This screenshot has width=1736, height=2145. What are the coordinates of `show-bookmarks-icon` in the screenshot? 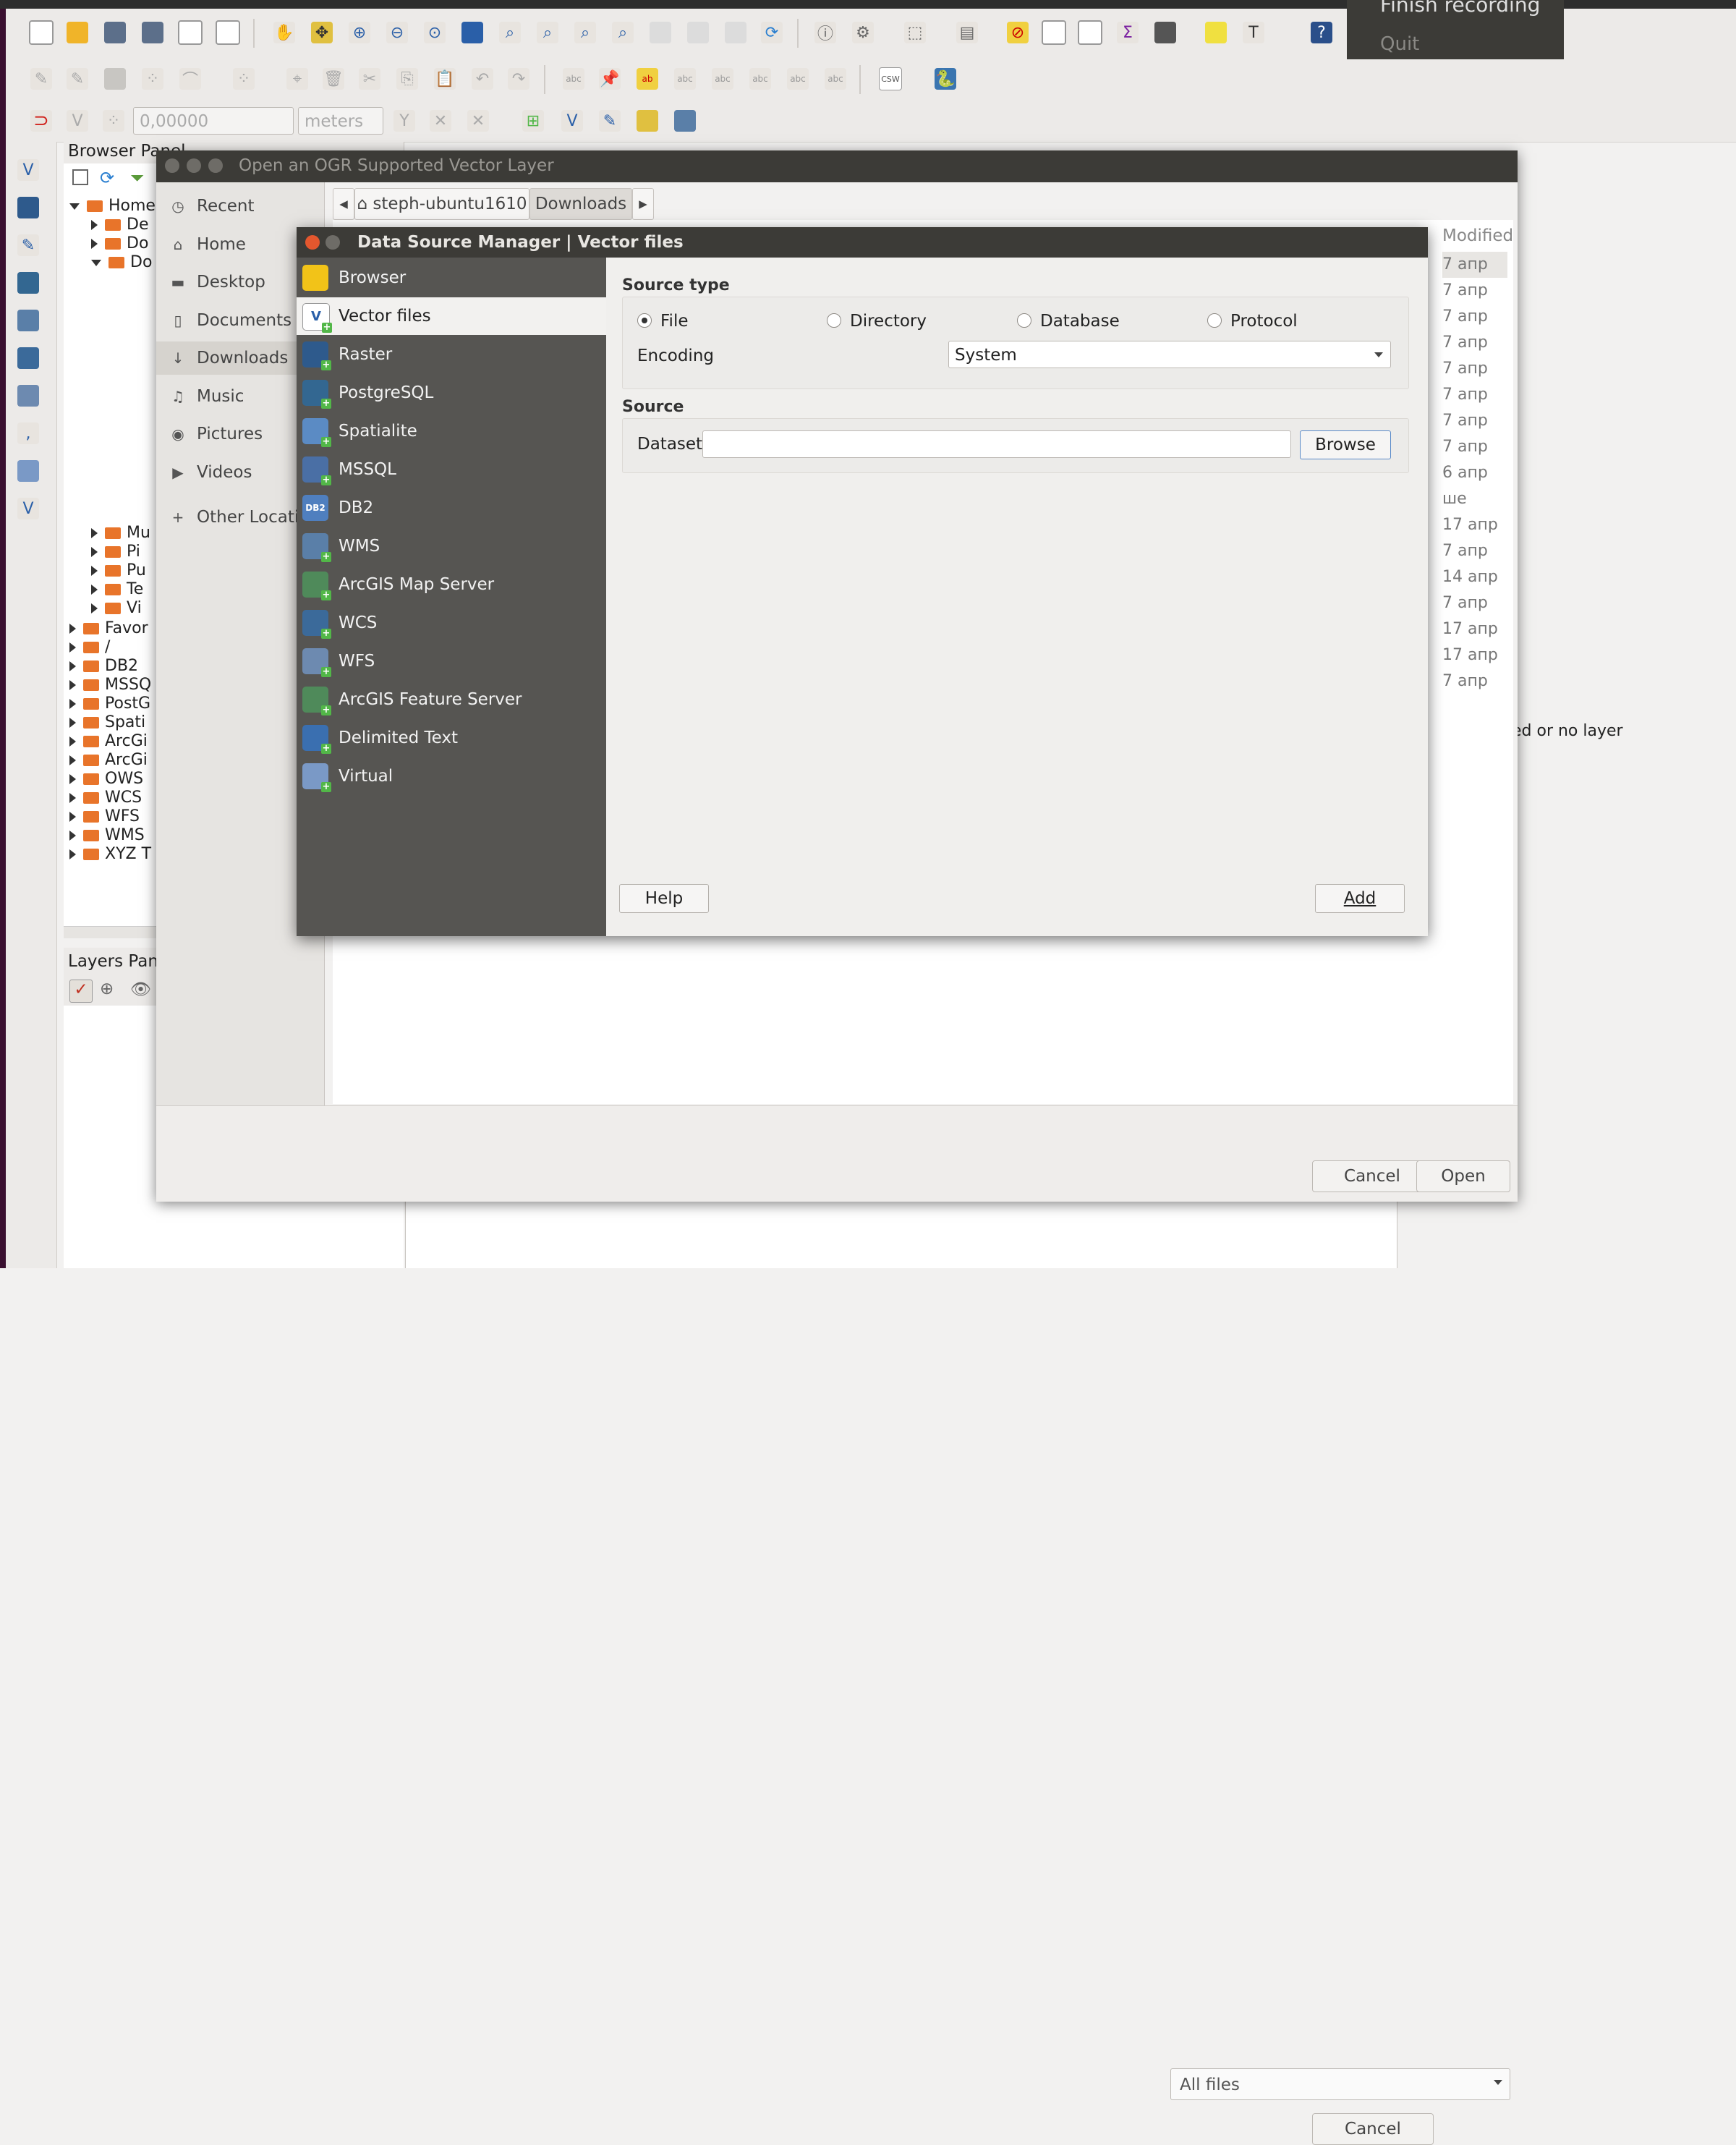 It's located at (736, 32).